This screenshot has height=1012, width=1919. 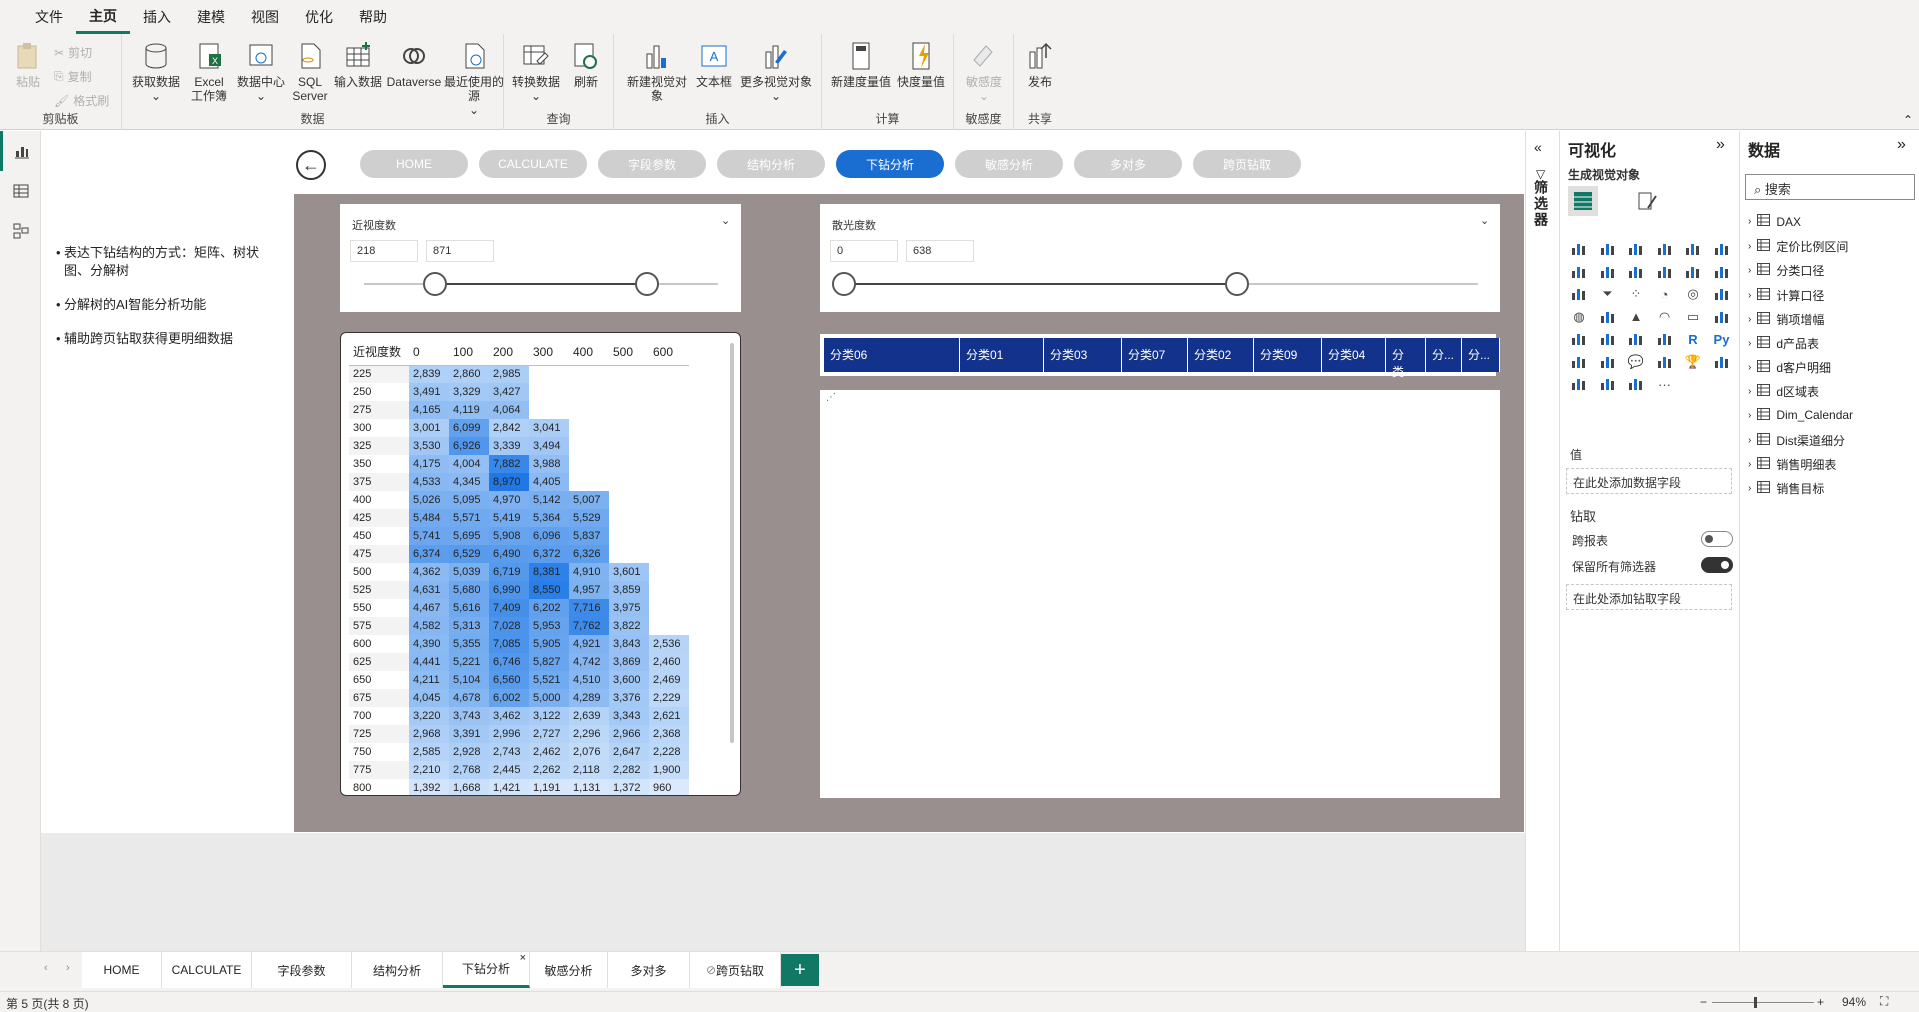 What do you see at coordinates (1693, 362) in the screenshot?
I see `trophy-icon: 🏆` at bounding box center [1693, 362].